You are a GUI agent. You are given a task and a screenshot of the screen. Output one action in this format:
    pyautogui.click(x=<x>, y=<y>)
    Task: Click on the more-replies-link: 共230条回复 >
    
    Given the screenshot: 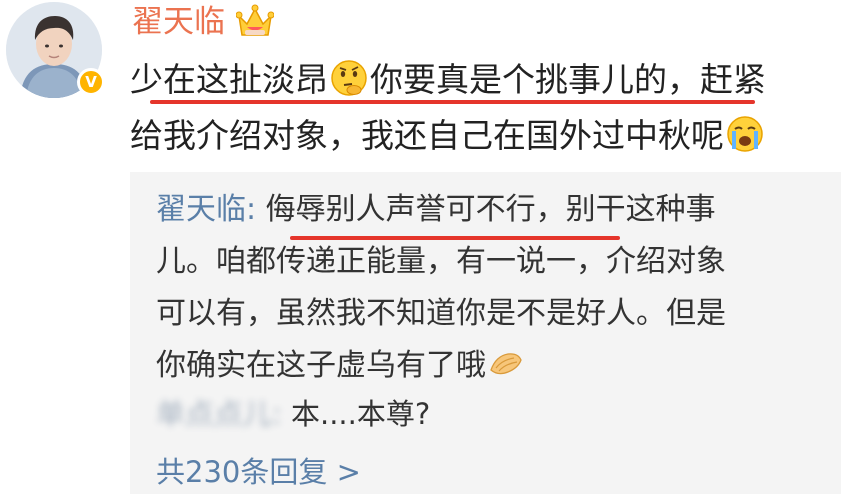 What is the action you would take?
    pyautogui.click(x=258, y=472)
    